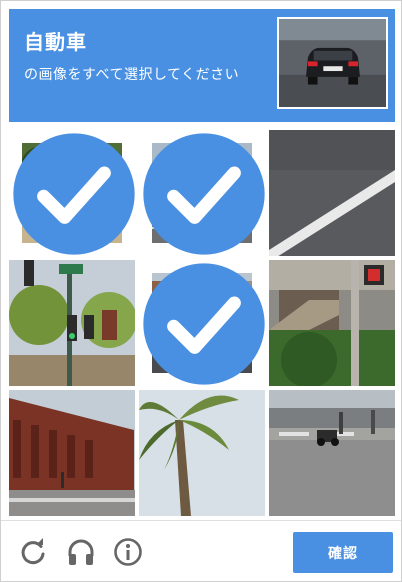 Image resolution: width=402 pixels, height=582 pixels. I want to click on target-object-title: 自動車, so click(55, 42).